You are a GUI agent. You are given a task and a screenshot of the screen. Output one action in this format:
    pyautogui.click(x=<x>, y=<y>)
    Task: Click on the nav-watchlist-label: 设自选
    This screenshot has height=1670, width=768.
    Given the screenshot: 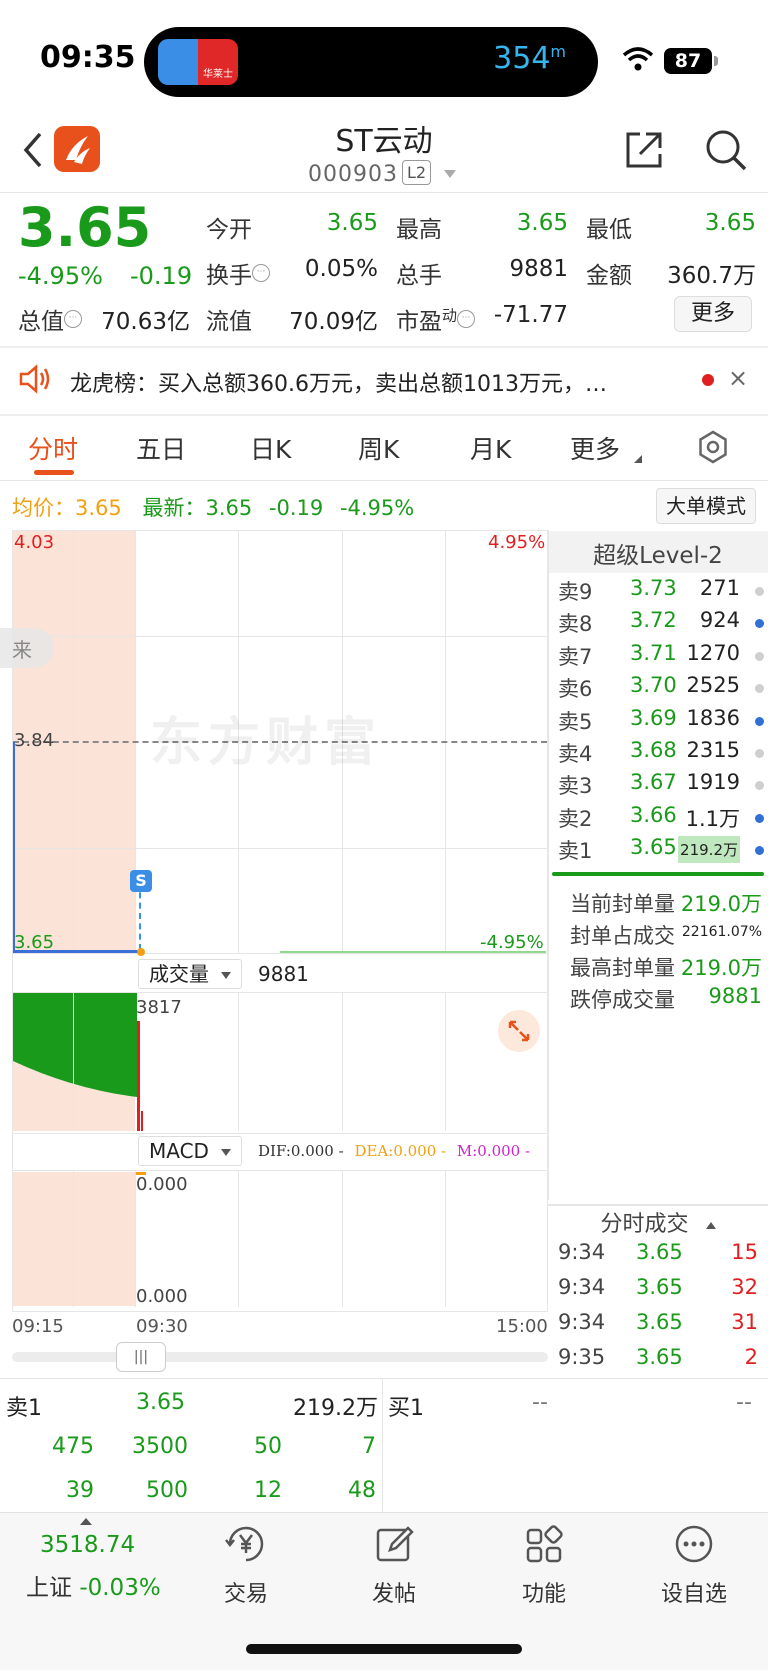 What is the action you would take?
    pyautogui.click(x=693, y=1594)
    